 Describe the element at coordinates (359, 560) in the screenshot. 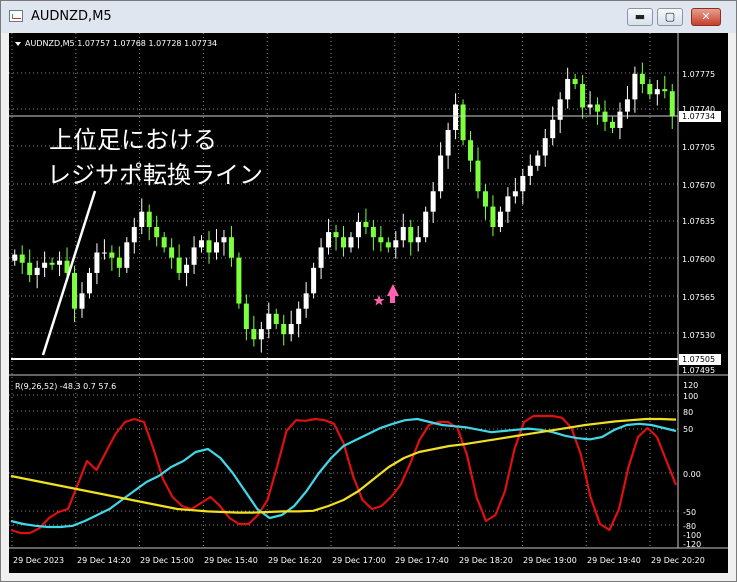

I see `time-tick: 29 Dec 17:00` at that location.